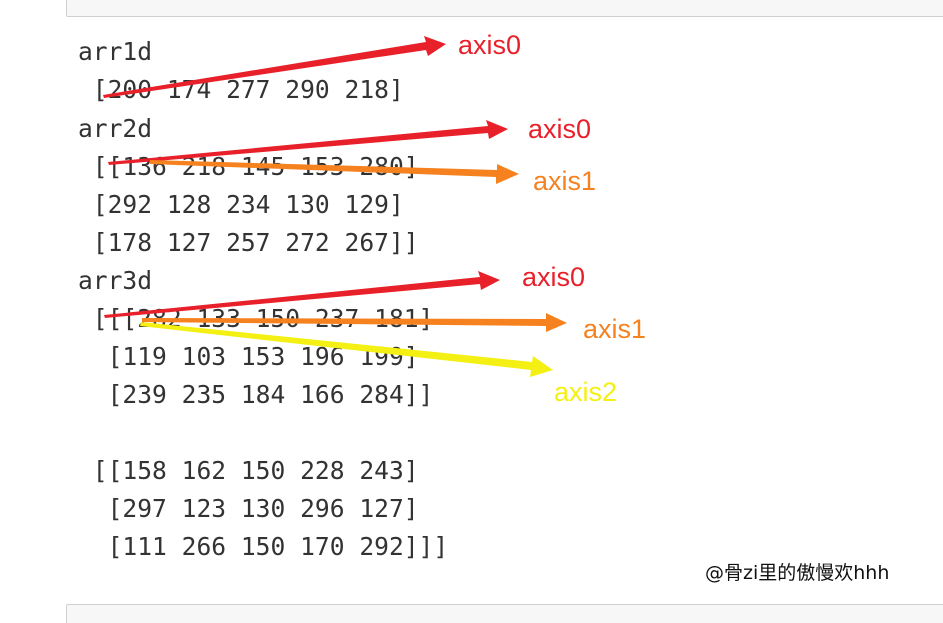  I want to click on arr1d-axis0-label: axis0, so click(490, 45).